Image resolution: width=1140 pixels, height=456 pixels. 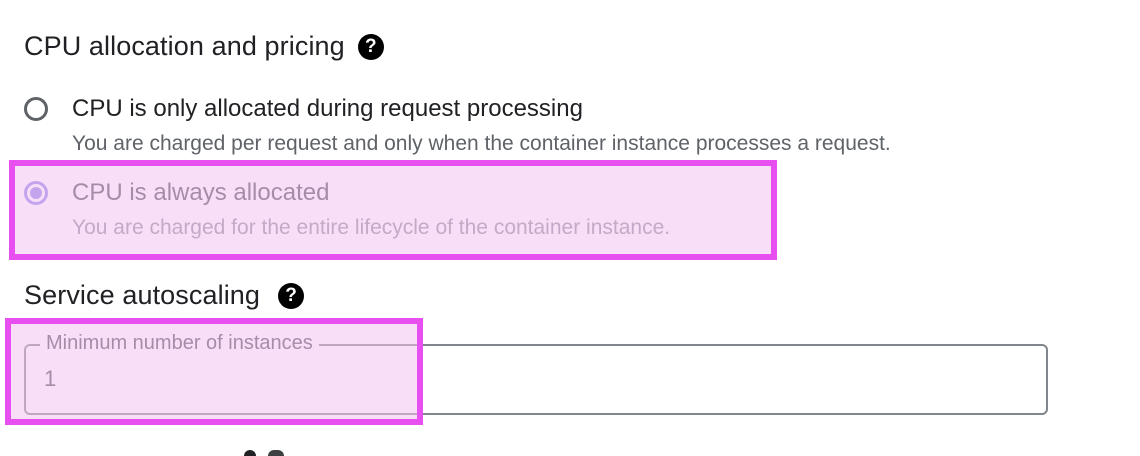 I want to click on cpu-section-title-text: CPU allocation and pricing, so click(x=184, y=46).